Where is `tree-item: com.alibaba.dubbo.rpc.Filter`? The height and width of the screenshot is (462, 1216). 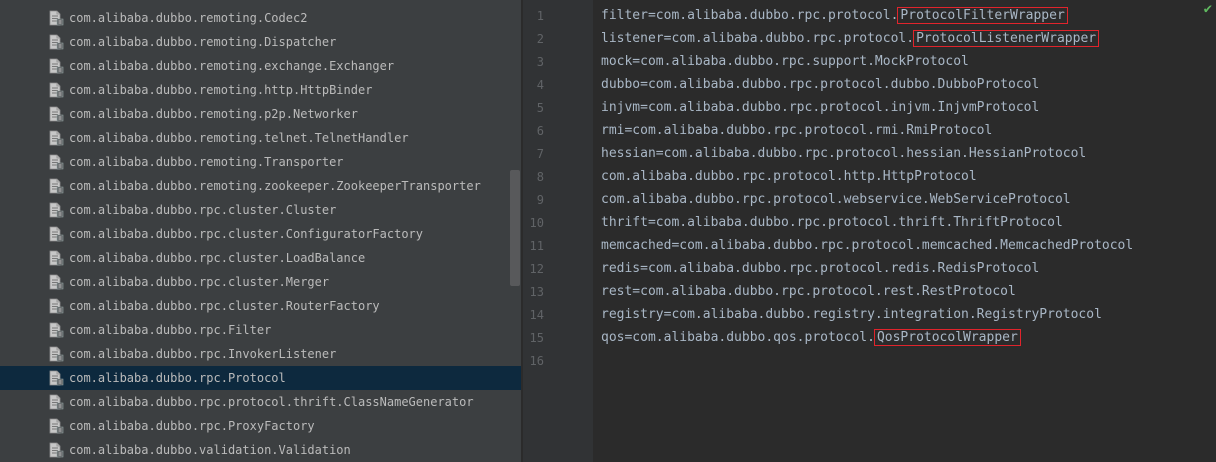 tree-item: com.alibaba.dubbo.rpc.Filter is located at coordinates (260, 330).